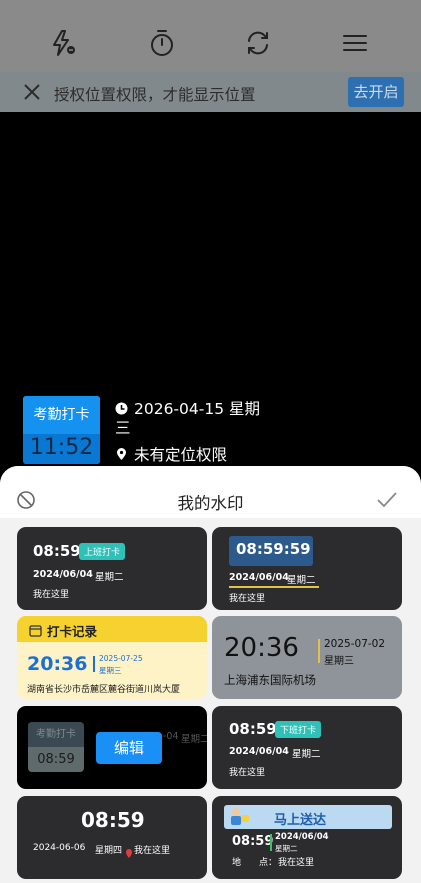 This screenshot has width=421, height=883. Describe the element at coordinates (102, 551) in the screenshot. I see `card-tag: 上班打卡` at that location.